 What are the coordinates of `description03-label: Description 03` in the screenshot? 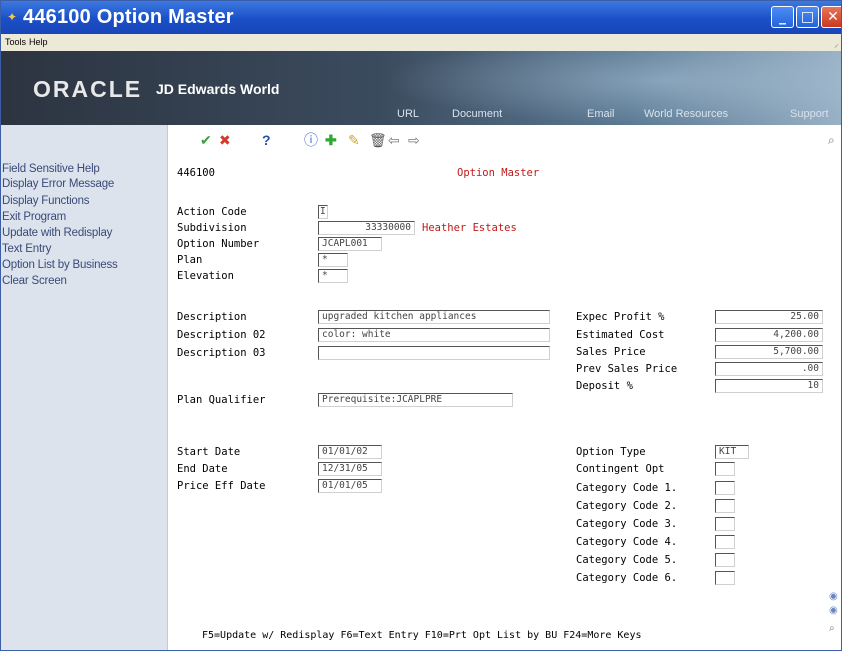 It's located at (221, 353).